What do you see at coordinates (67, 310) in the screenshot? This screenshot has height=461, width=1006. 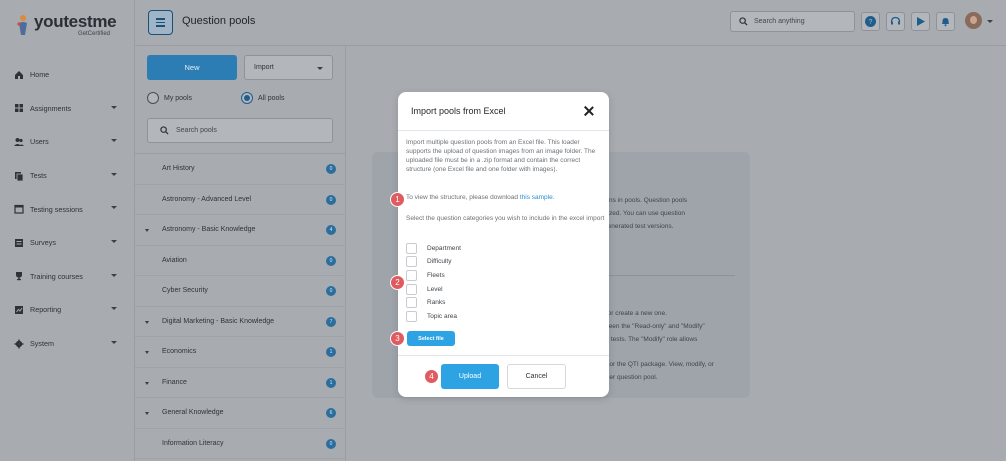 I see `sidebar-item-reporting: Reporting` at bounding box center [67, 310].